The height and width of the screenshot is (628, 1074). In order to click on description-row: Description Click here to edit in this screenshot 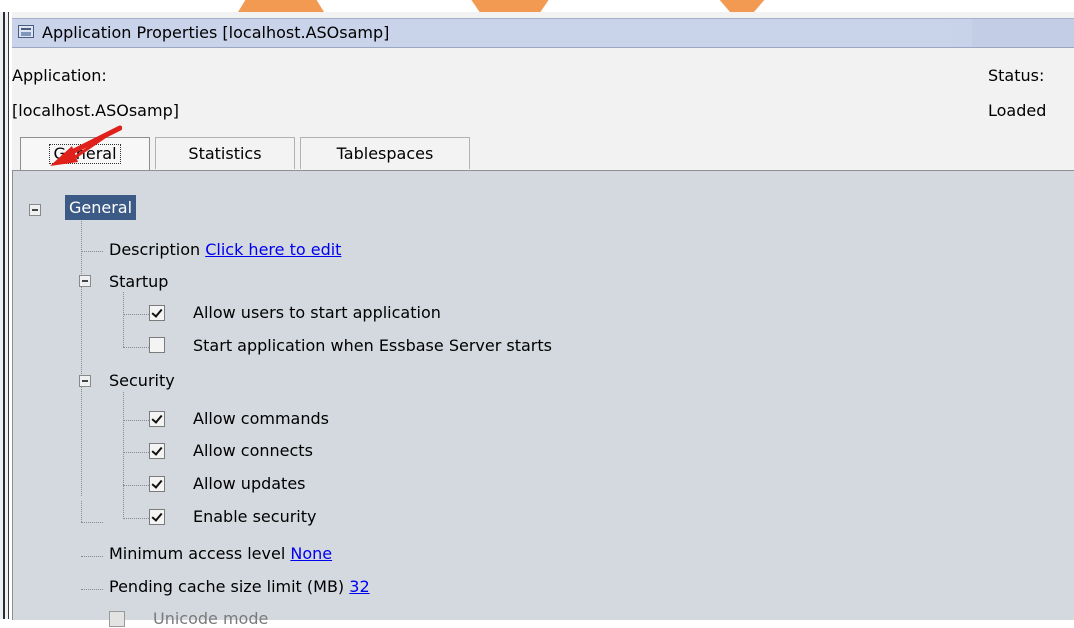, I will do `click(225, 249)`.